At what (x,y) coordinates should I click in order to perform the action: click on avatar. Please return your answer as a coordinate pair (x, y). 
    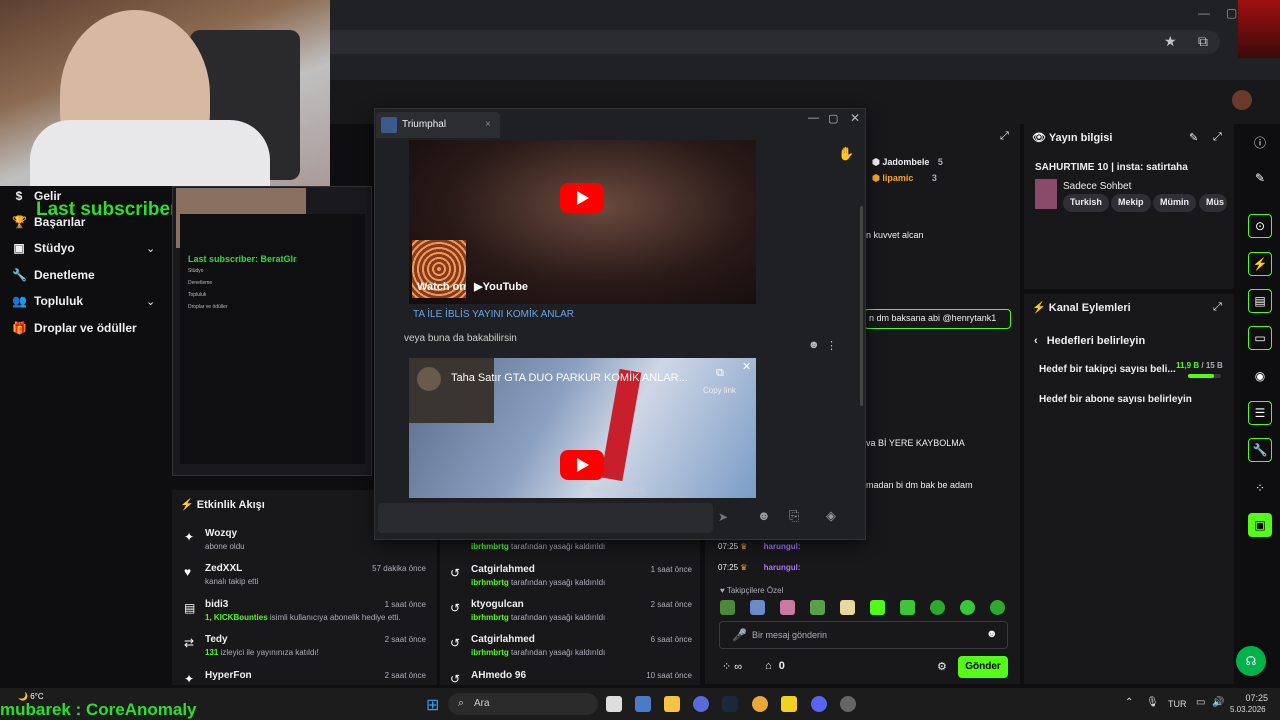
    Looking at the image, I should click on (1242, 100).